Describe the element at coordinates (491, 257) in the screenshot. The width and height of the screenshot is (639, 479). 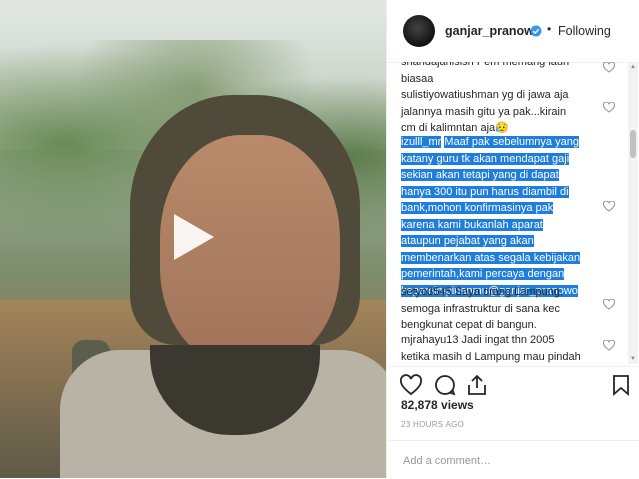
I see `comment-text-line: membenarkan atas segala kebijakan` at that location.